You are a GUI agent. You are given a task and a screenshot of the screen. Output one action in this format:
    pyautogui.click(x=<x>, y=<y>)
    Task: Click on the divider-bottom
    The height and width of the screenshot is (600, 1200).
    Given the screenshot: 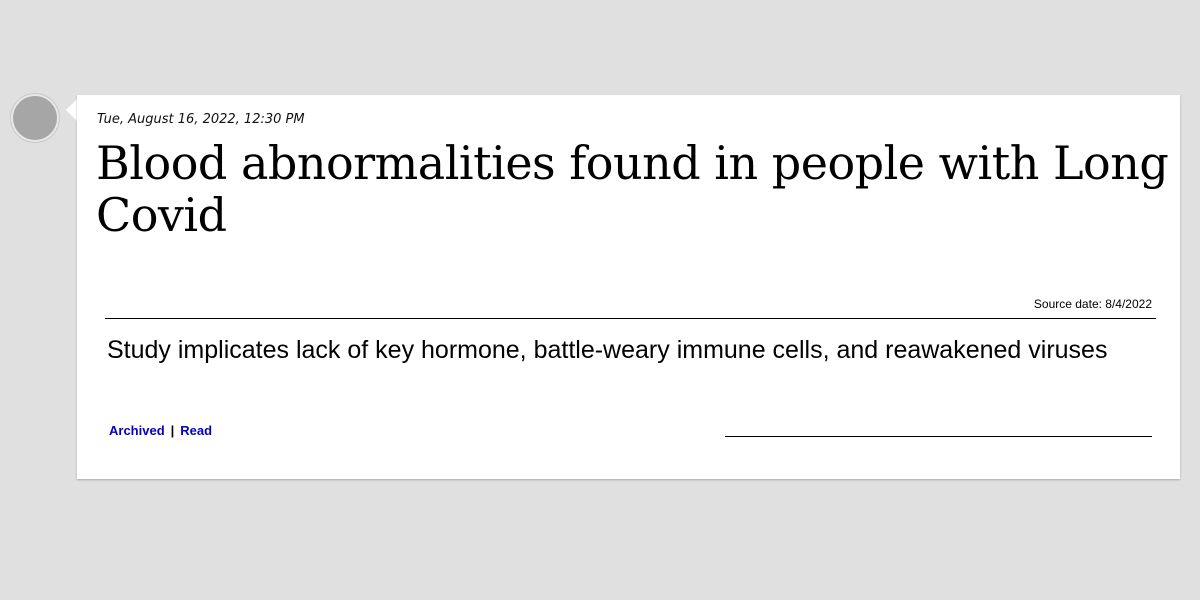 What is the action you would take?
    pyautogui.click(x=938, y=436)
    